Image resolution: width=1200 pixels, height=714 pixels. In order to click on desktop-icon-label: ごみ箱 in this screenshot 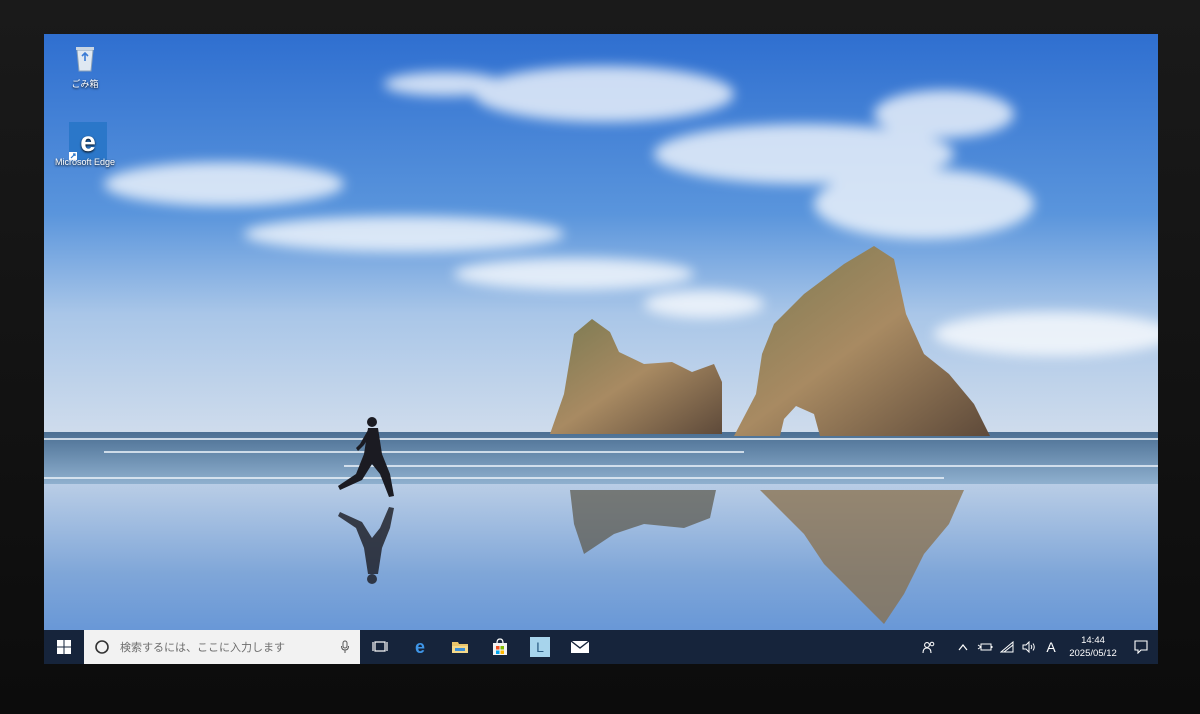, I will do `click(85, 84)`.